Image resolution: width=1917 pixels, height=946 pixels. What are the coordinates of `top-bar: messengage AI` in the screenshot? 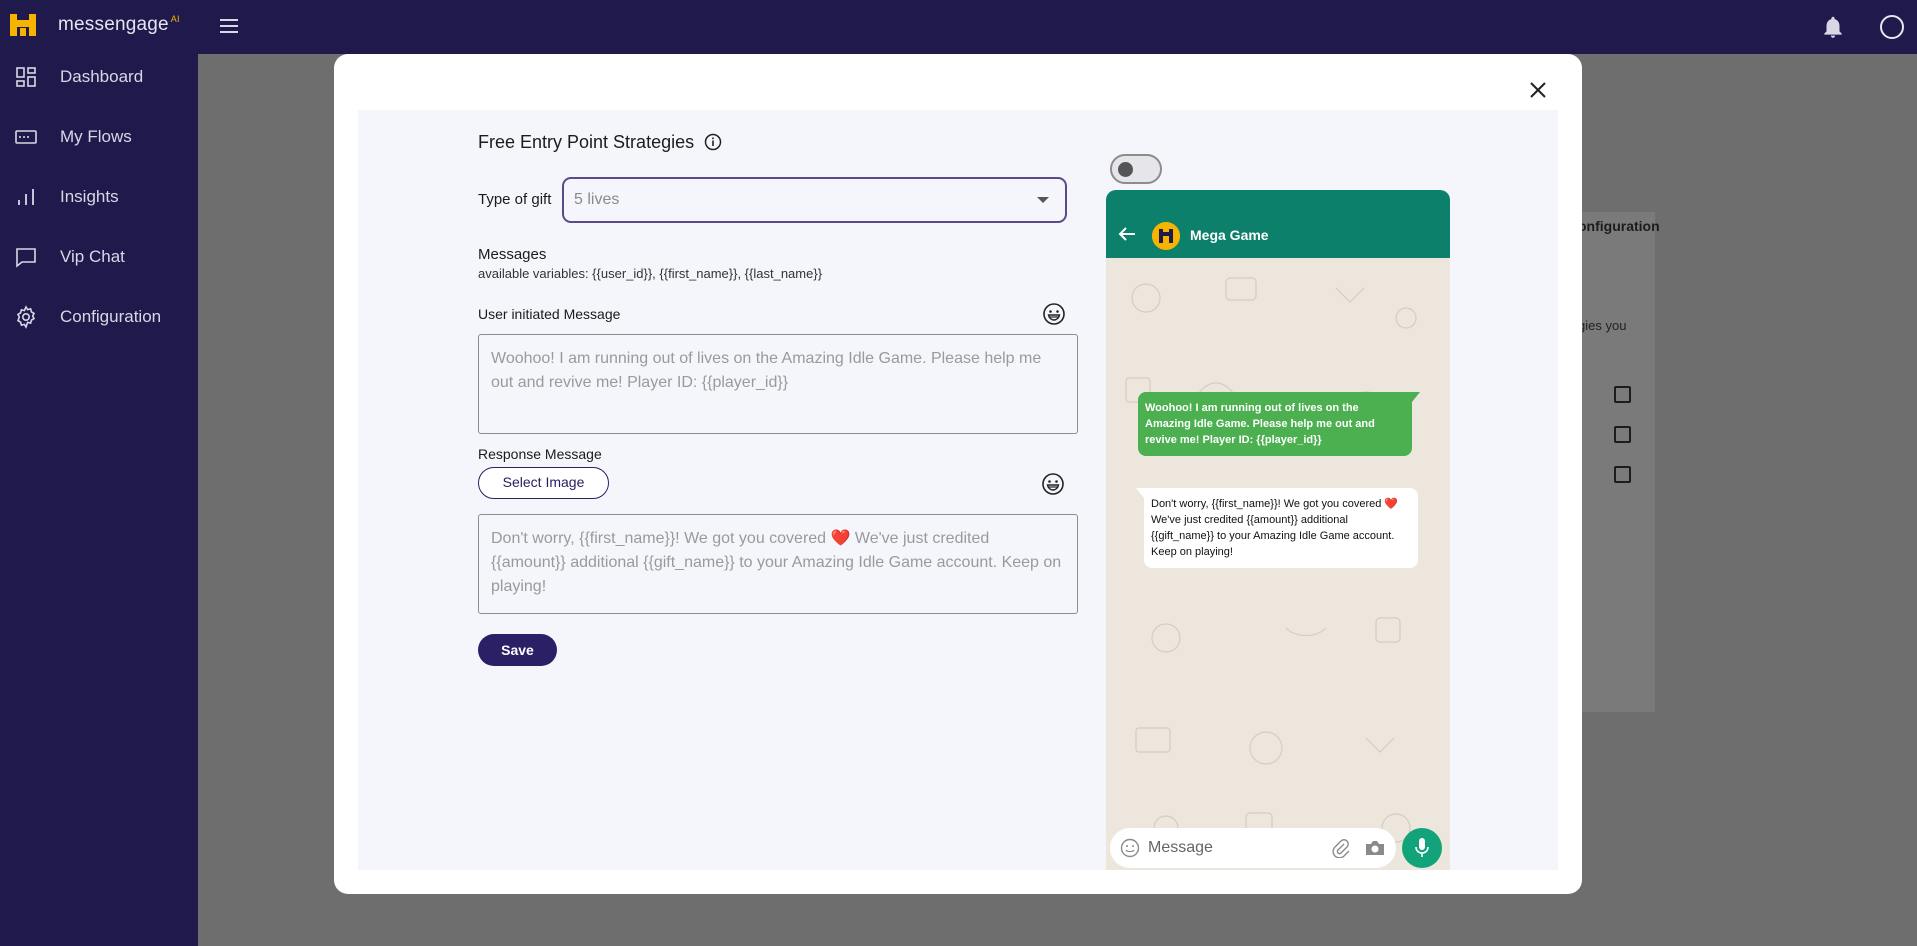 It's located at (958, 27).